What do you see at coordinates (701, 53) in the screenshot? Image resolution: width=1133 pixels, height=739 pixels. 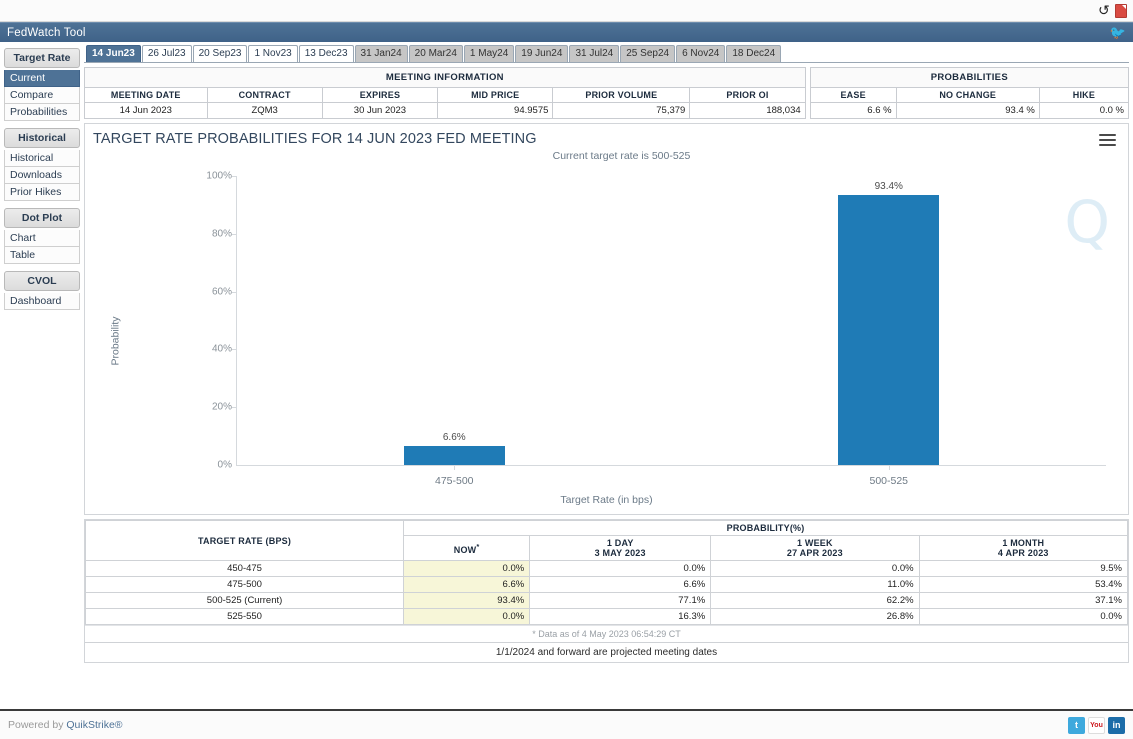 I see `tab-6-nov24: 6 Nov24` at bounding box center [701, 53].